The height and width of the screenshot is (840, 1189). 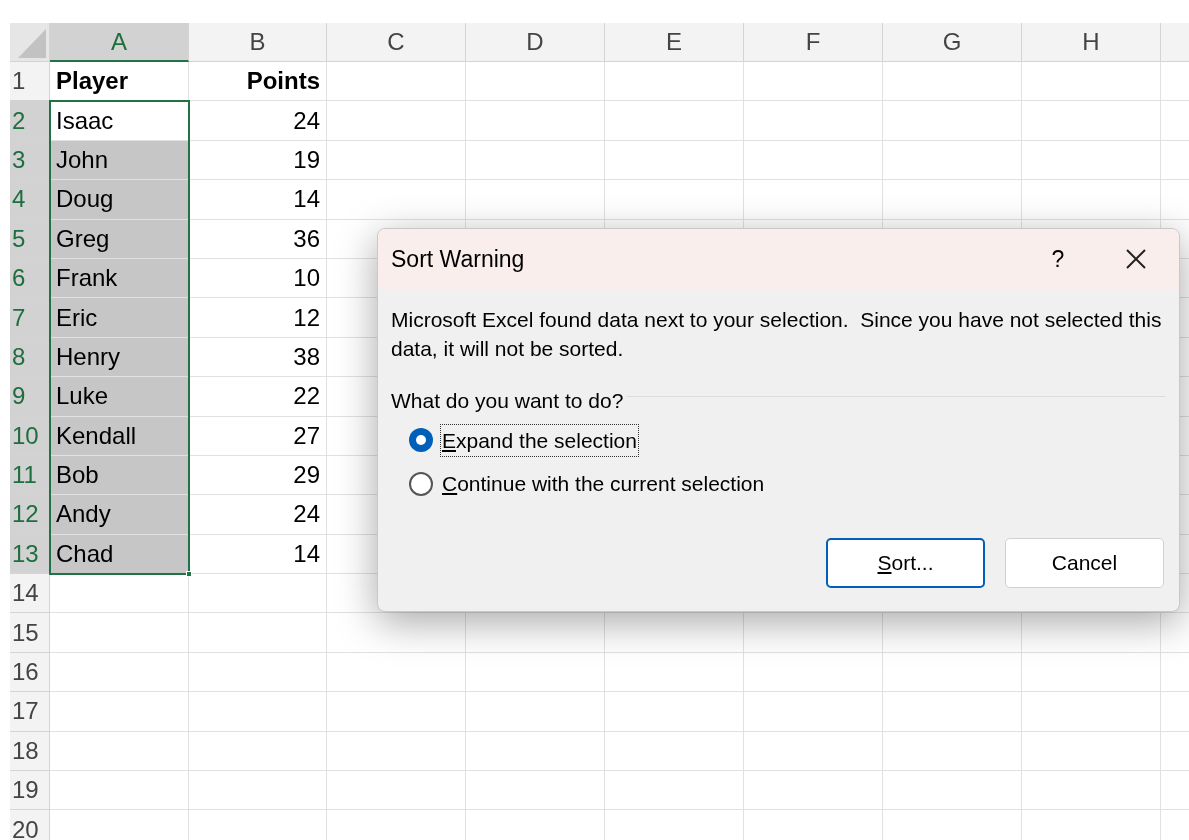 I want to click on prompt-text: What do you want to do?, so click(x=507, y=401).